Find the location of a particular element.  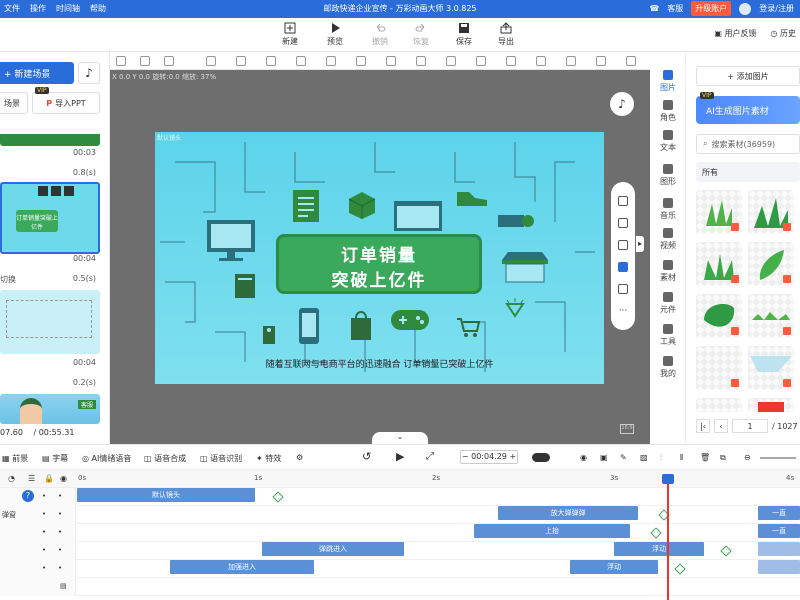

current-time: 00:04.29 is located at coordinates (489, 456).